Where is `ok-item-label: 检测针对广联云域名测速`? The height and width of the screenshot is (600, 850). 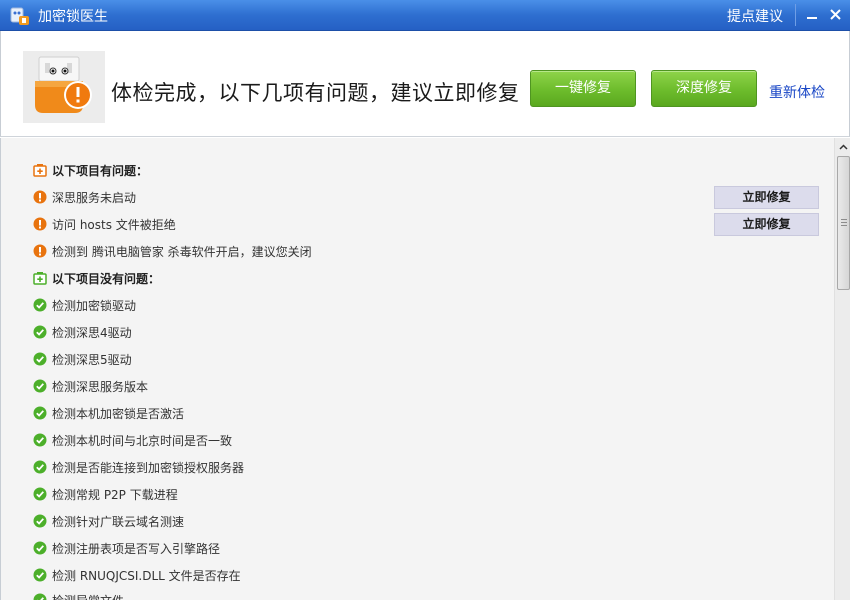
ok-item-label: 检测针对广联云域名测速 is located at coordinates (118, 521).